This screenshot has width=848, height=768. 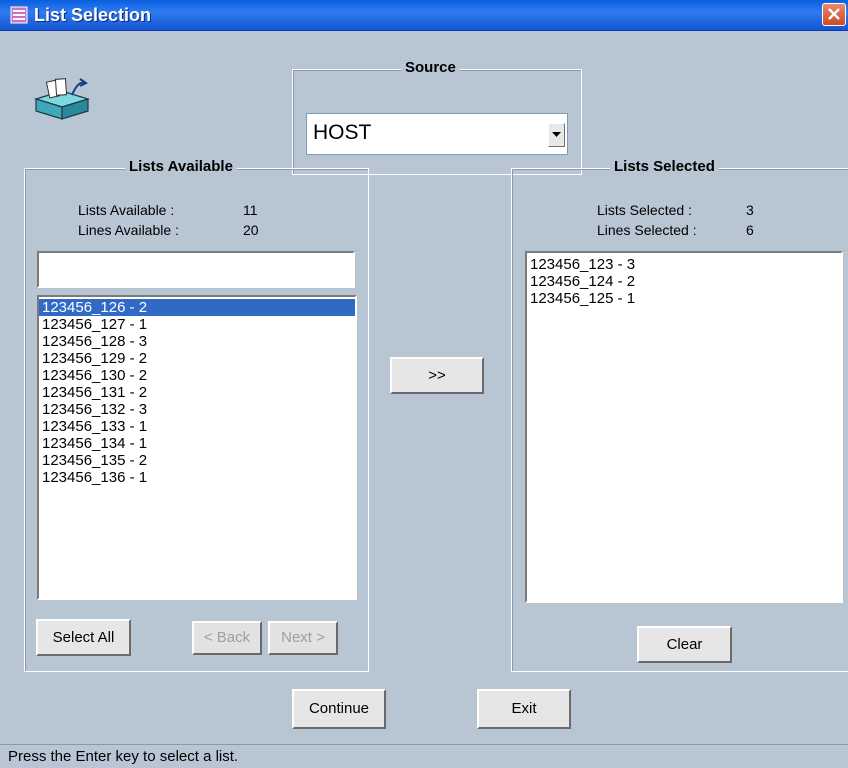 I want to click on next-label: Next >, so click(x=303, y=637).